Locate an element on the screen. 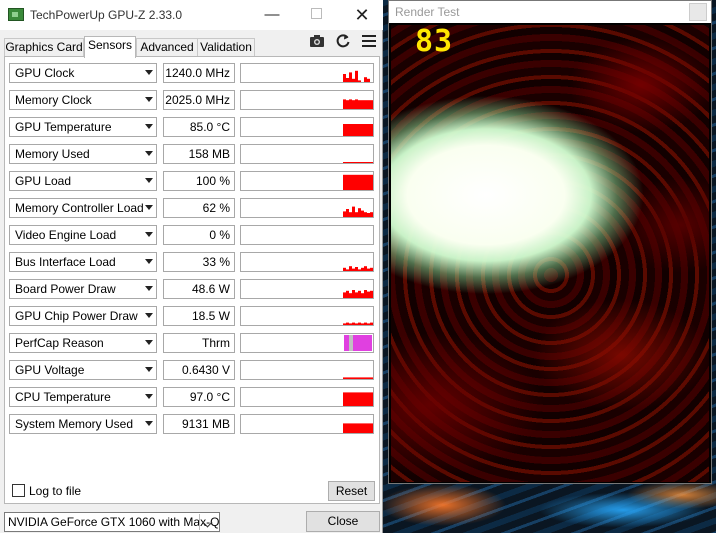 This screenshot has width=716, height=533. sensor-name-dropdown: Bus Interface Load is located at coordinates (83, 262).